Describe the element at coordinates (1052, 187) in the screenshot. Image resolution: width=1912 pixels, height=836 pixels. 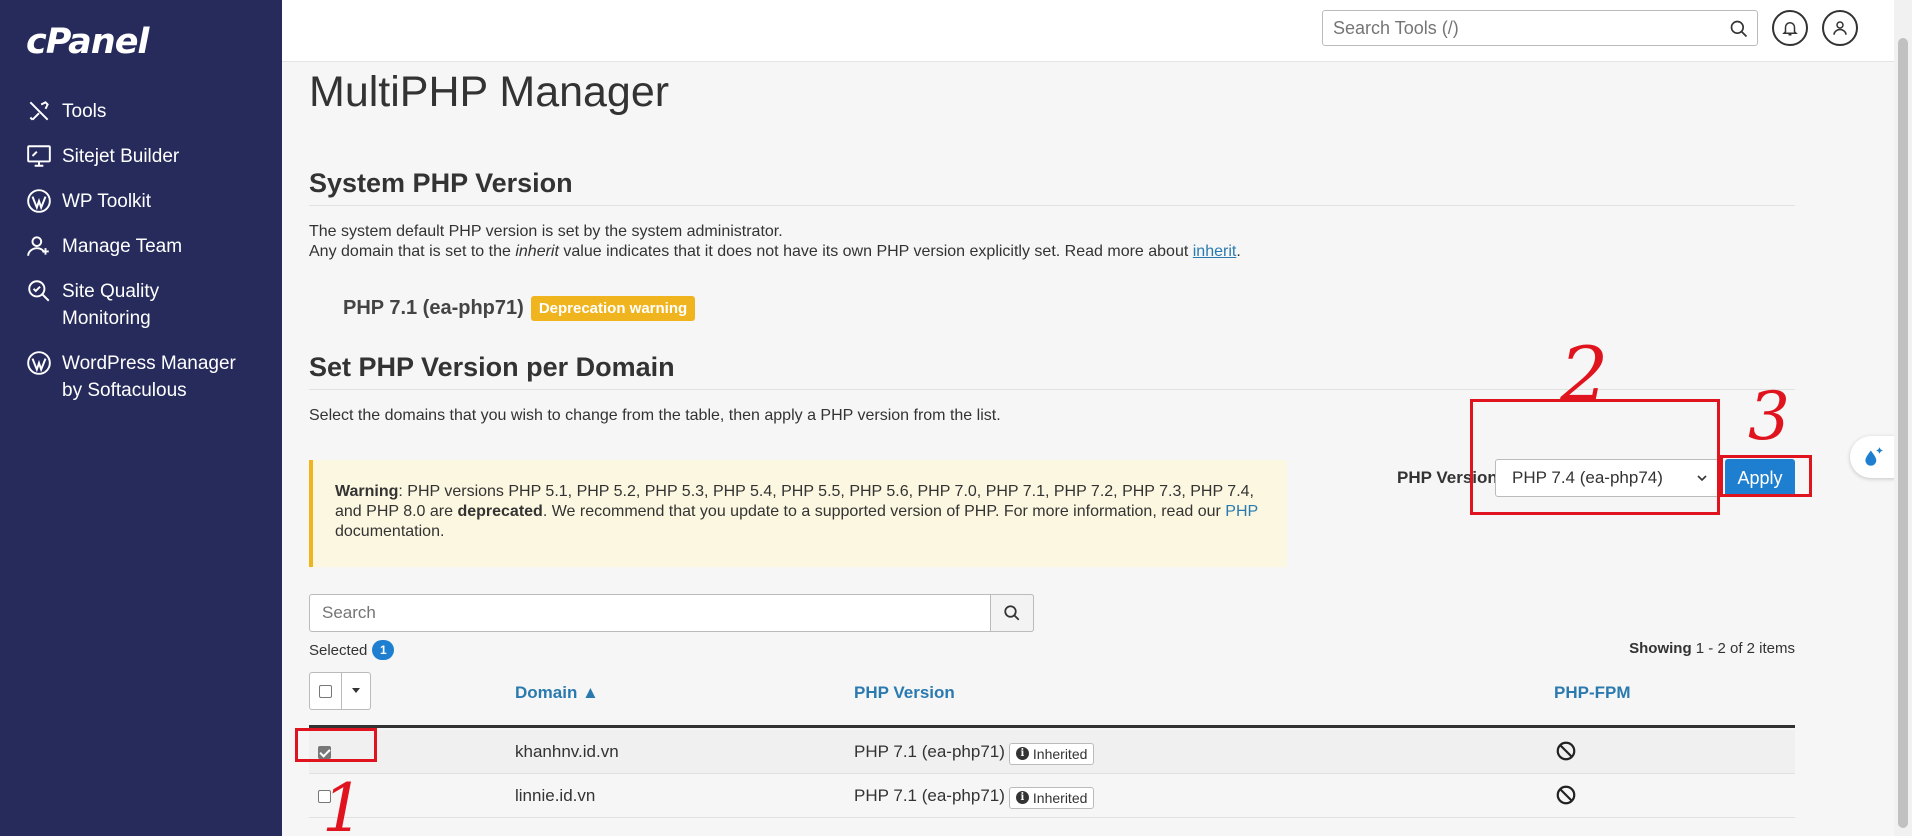
I see `system-php-heading: System PHP Version` at that location.